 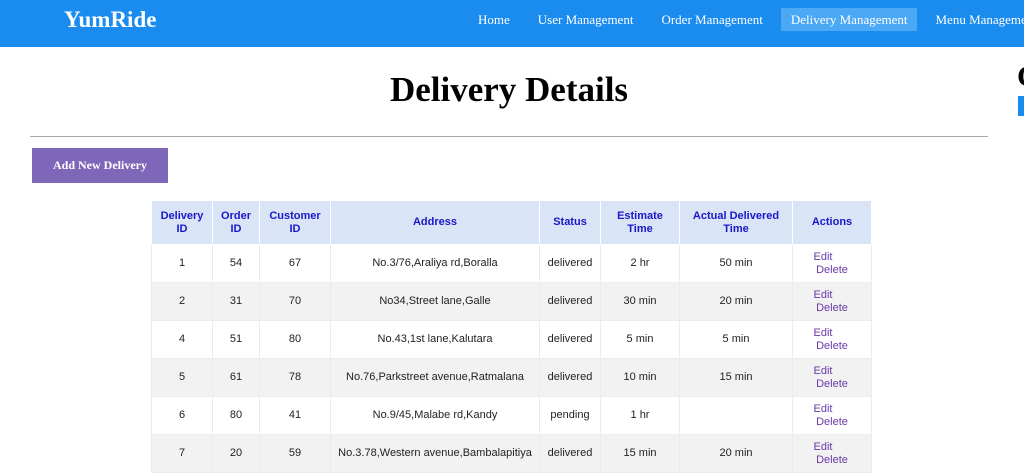 What do you see at coordinates (110, 20) in the screenshot?
I see `brand-logo: YumRide` at bounding box center [110, 20].